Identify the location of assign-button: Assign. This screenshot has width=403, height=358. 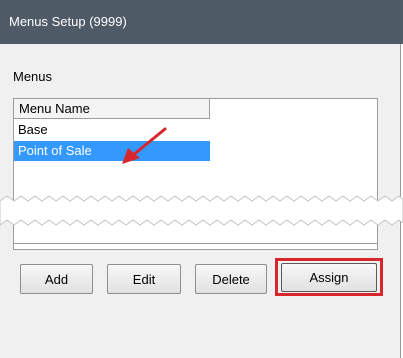
(329, 277).